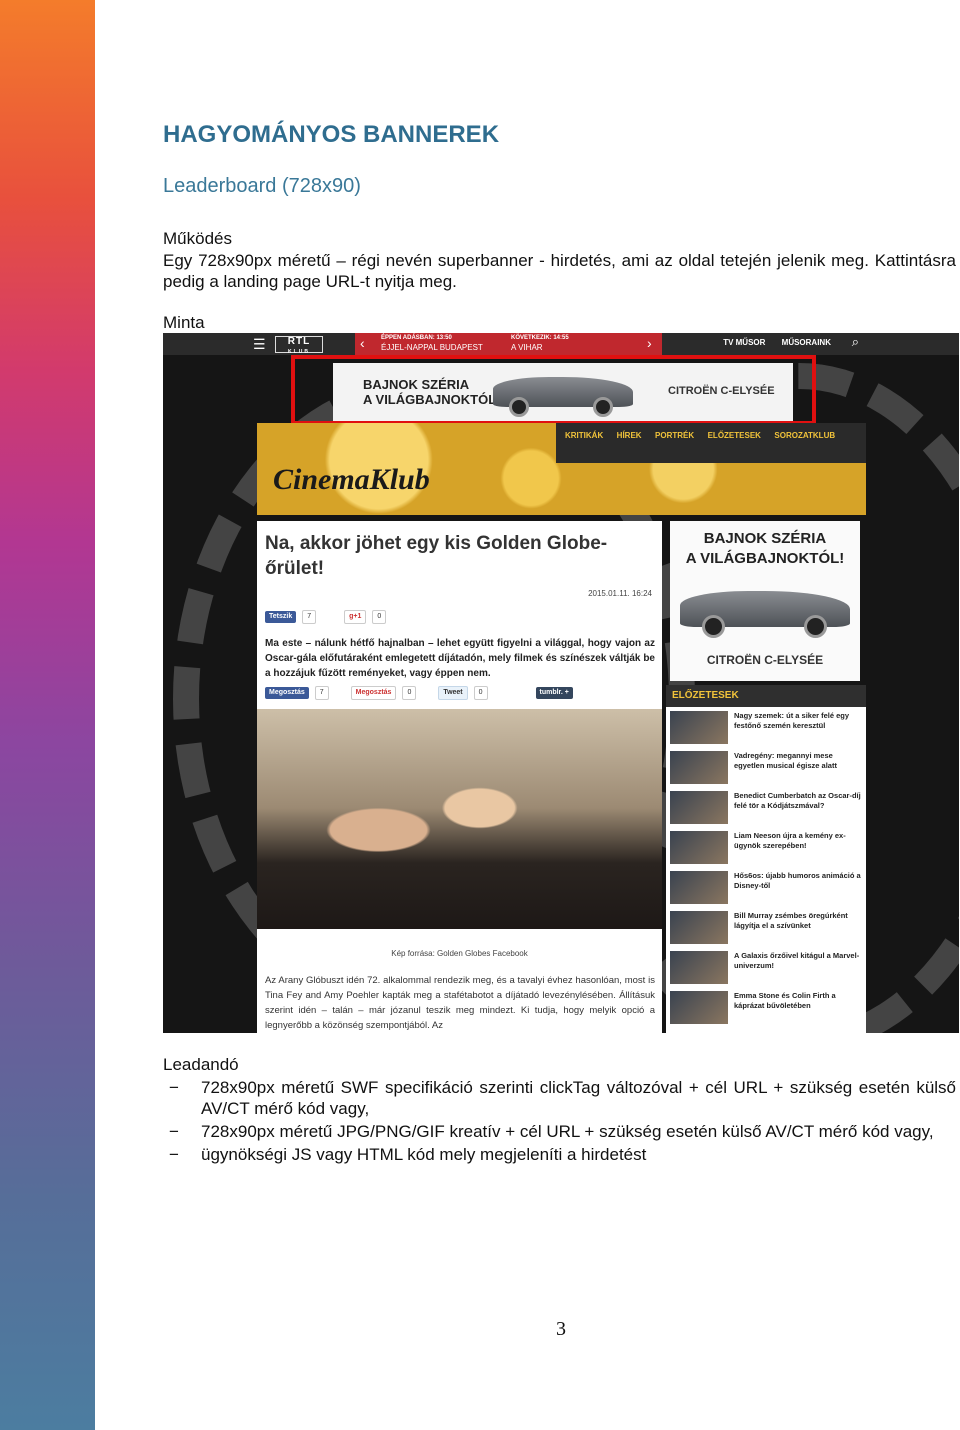 The image size is (960, 1430). I want to click on article-date: 2015.01.11. 16:24, so click(620, 593).